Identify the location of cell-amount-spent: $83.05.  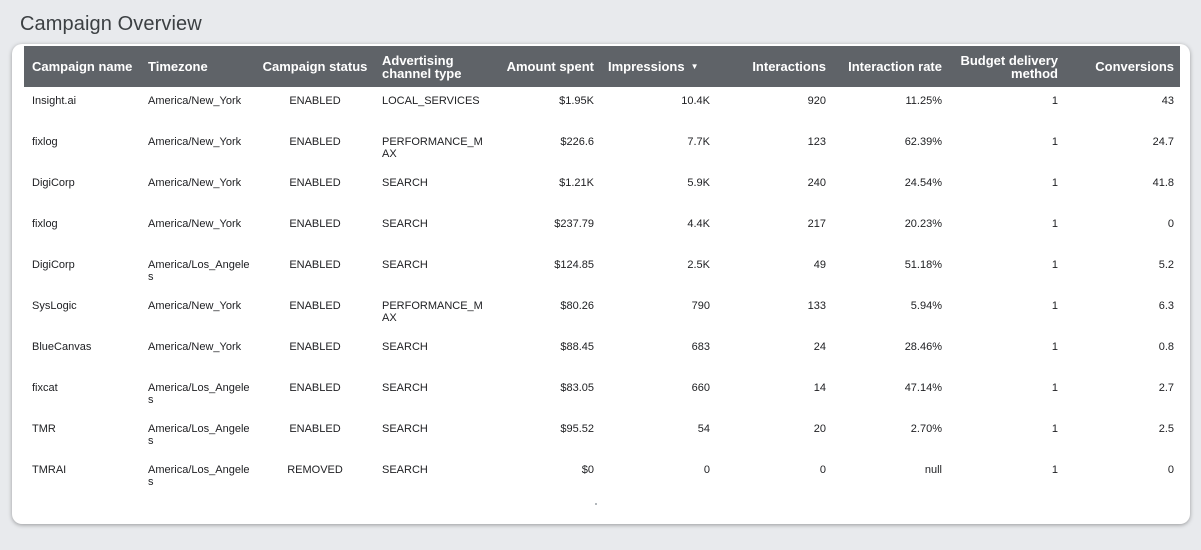
(577, 388).